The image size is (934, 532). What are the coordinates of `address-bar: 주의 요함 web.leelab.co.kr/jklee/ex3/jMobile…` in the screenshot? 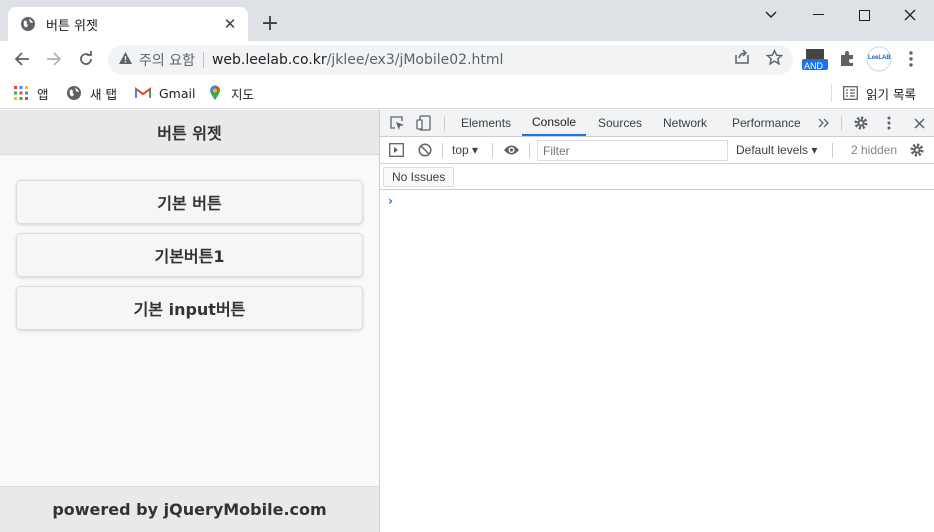 It's located at (450, 60).